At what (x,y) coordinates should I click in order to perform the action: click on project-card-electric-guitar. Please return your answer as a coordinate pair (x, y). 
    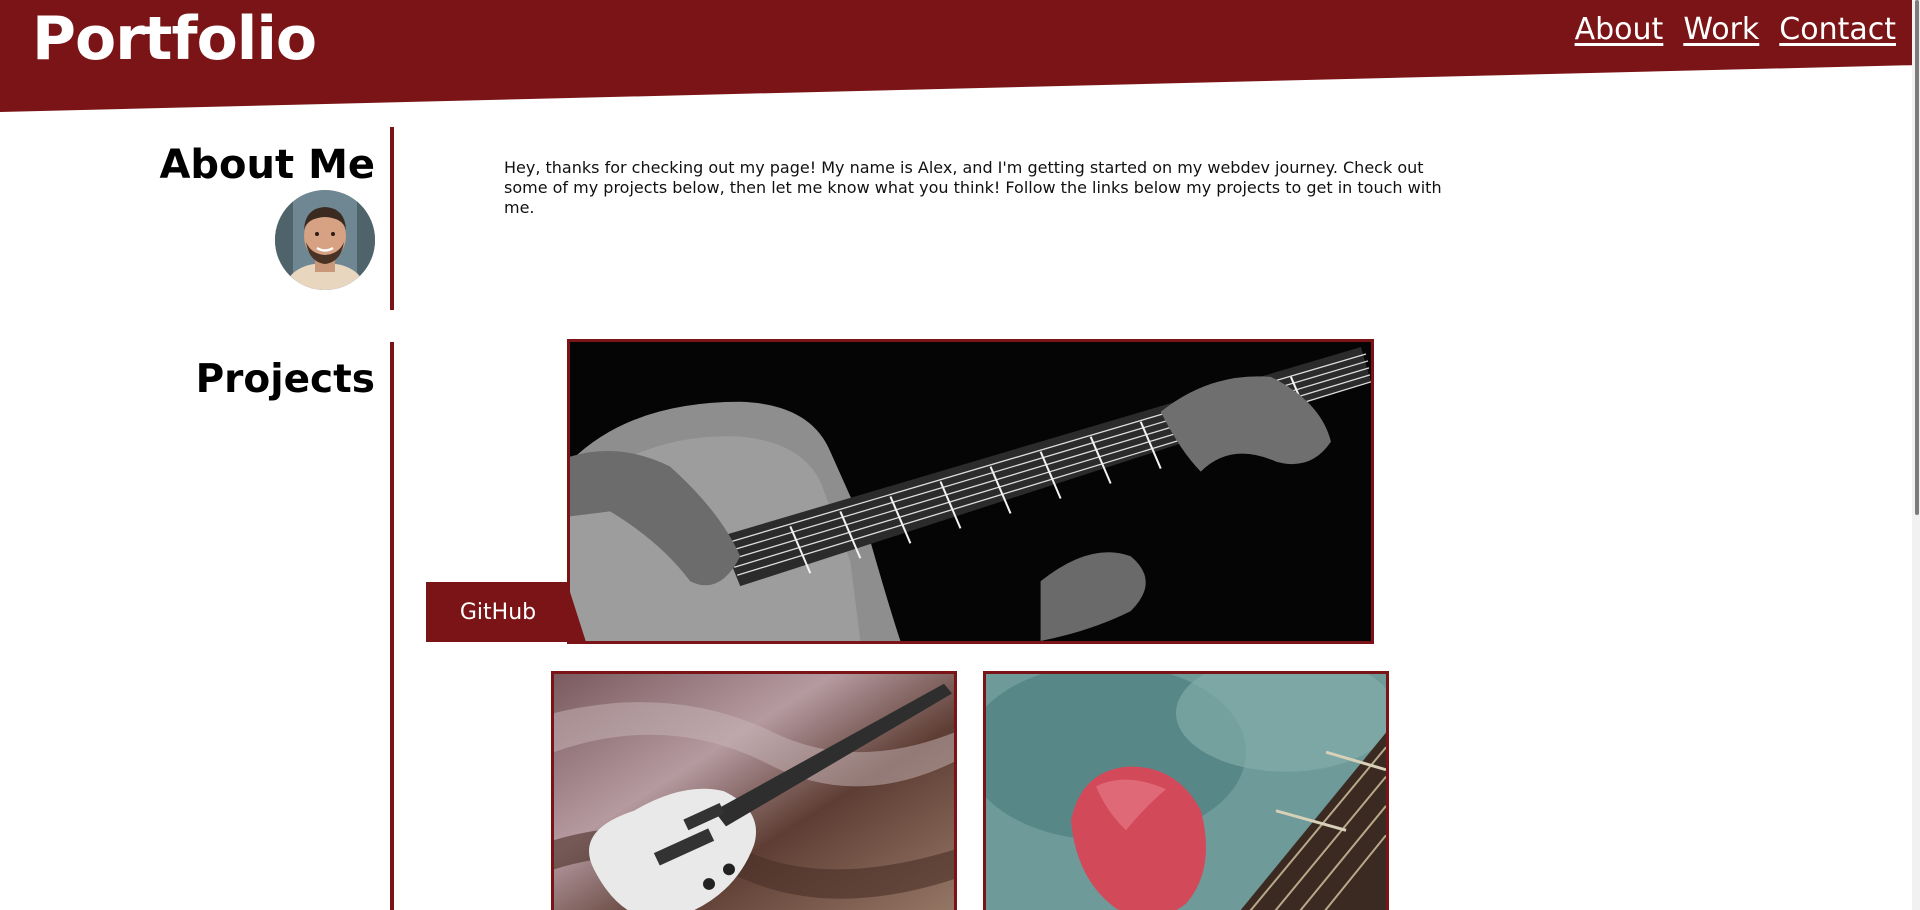
    Looking at the image, I should click on (754, 790).